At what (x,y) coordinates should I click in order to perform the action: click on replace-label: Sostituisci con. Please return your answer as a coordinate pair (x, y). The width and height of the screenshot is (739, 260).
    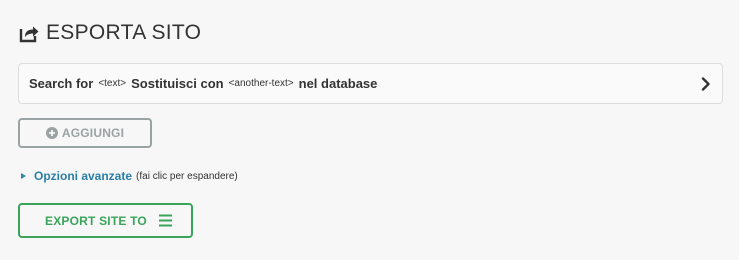
    Looking at the image, I should click on (177, 83).